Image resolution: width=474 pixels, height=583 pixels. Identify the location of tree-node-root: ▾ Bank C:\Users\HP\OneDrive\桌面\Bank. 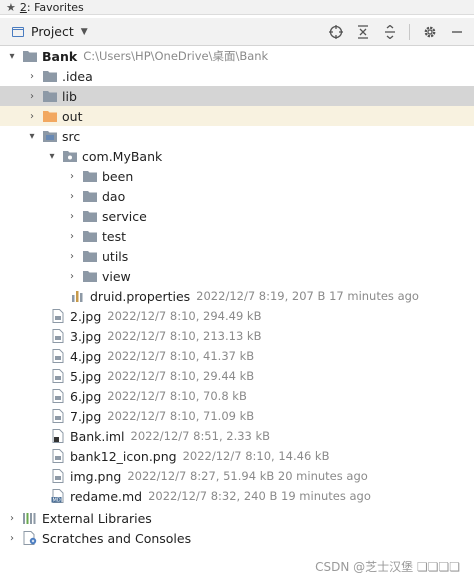
(237, 56).